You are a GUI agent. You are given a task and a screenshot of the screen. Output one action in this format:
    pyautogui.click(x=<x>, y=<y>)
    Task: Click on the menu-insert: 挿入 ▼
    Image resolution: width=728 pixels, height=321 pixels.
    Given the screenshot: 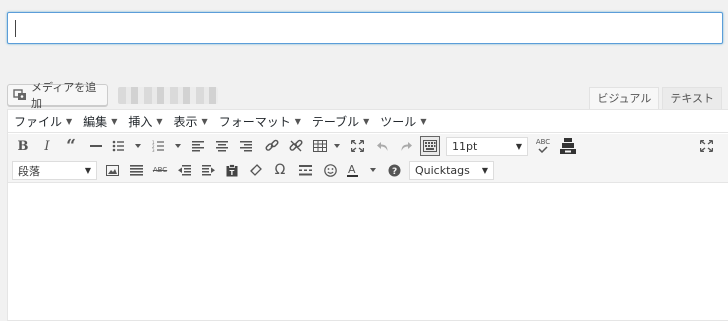 What is the action you would take?
    pyautogui.click(x=145, y=121)
    